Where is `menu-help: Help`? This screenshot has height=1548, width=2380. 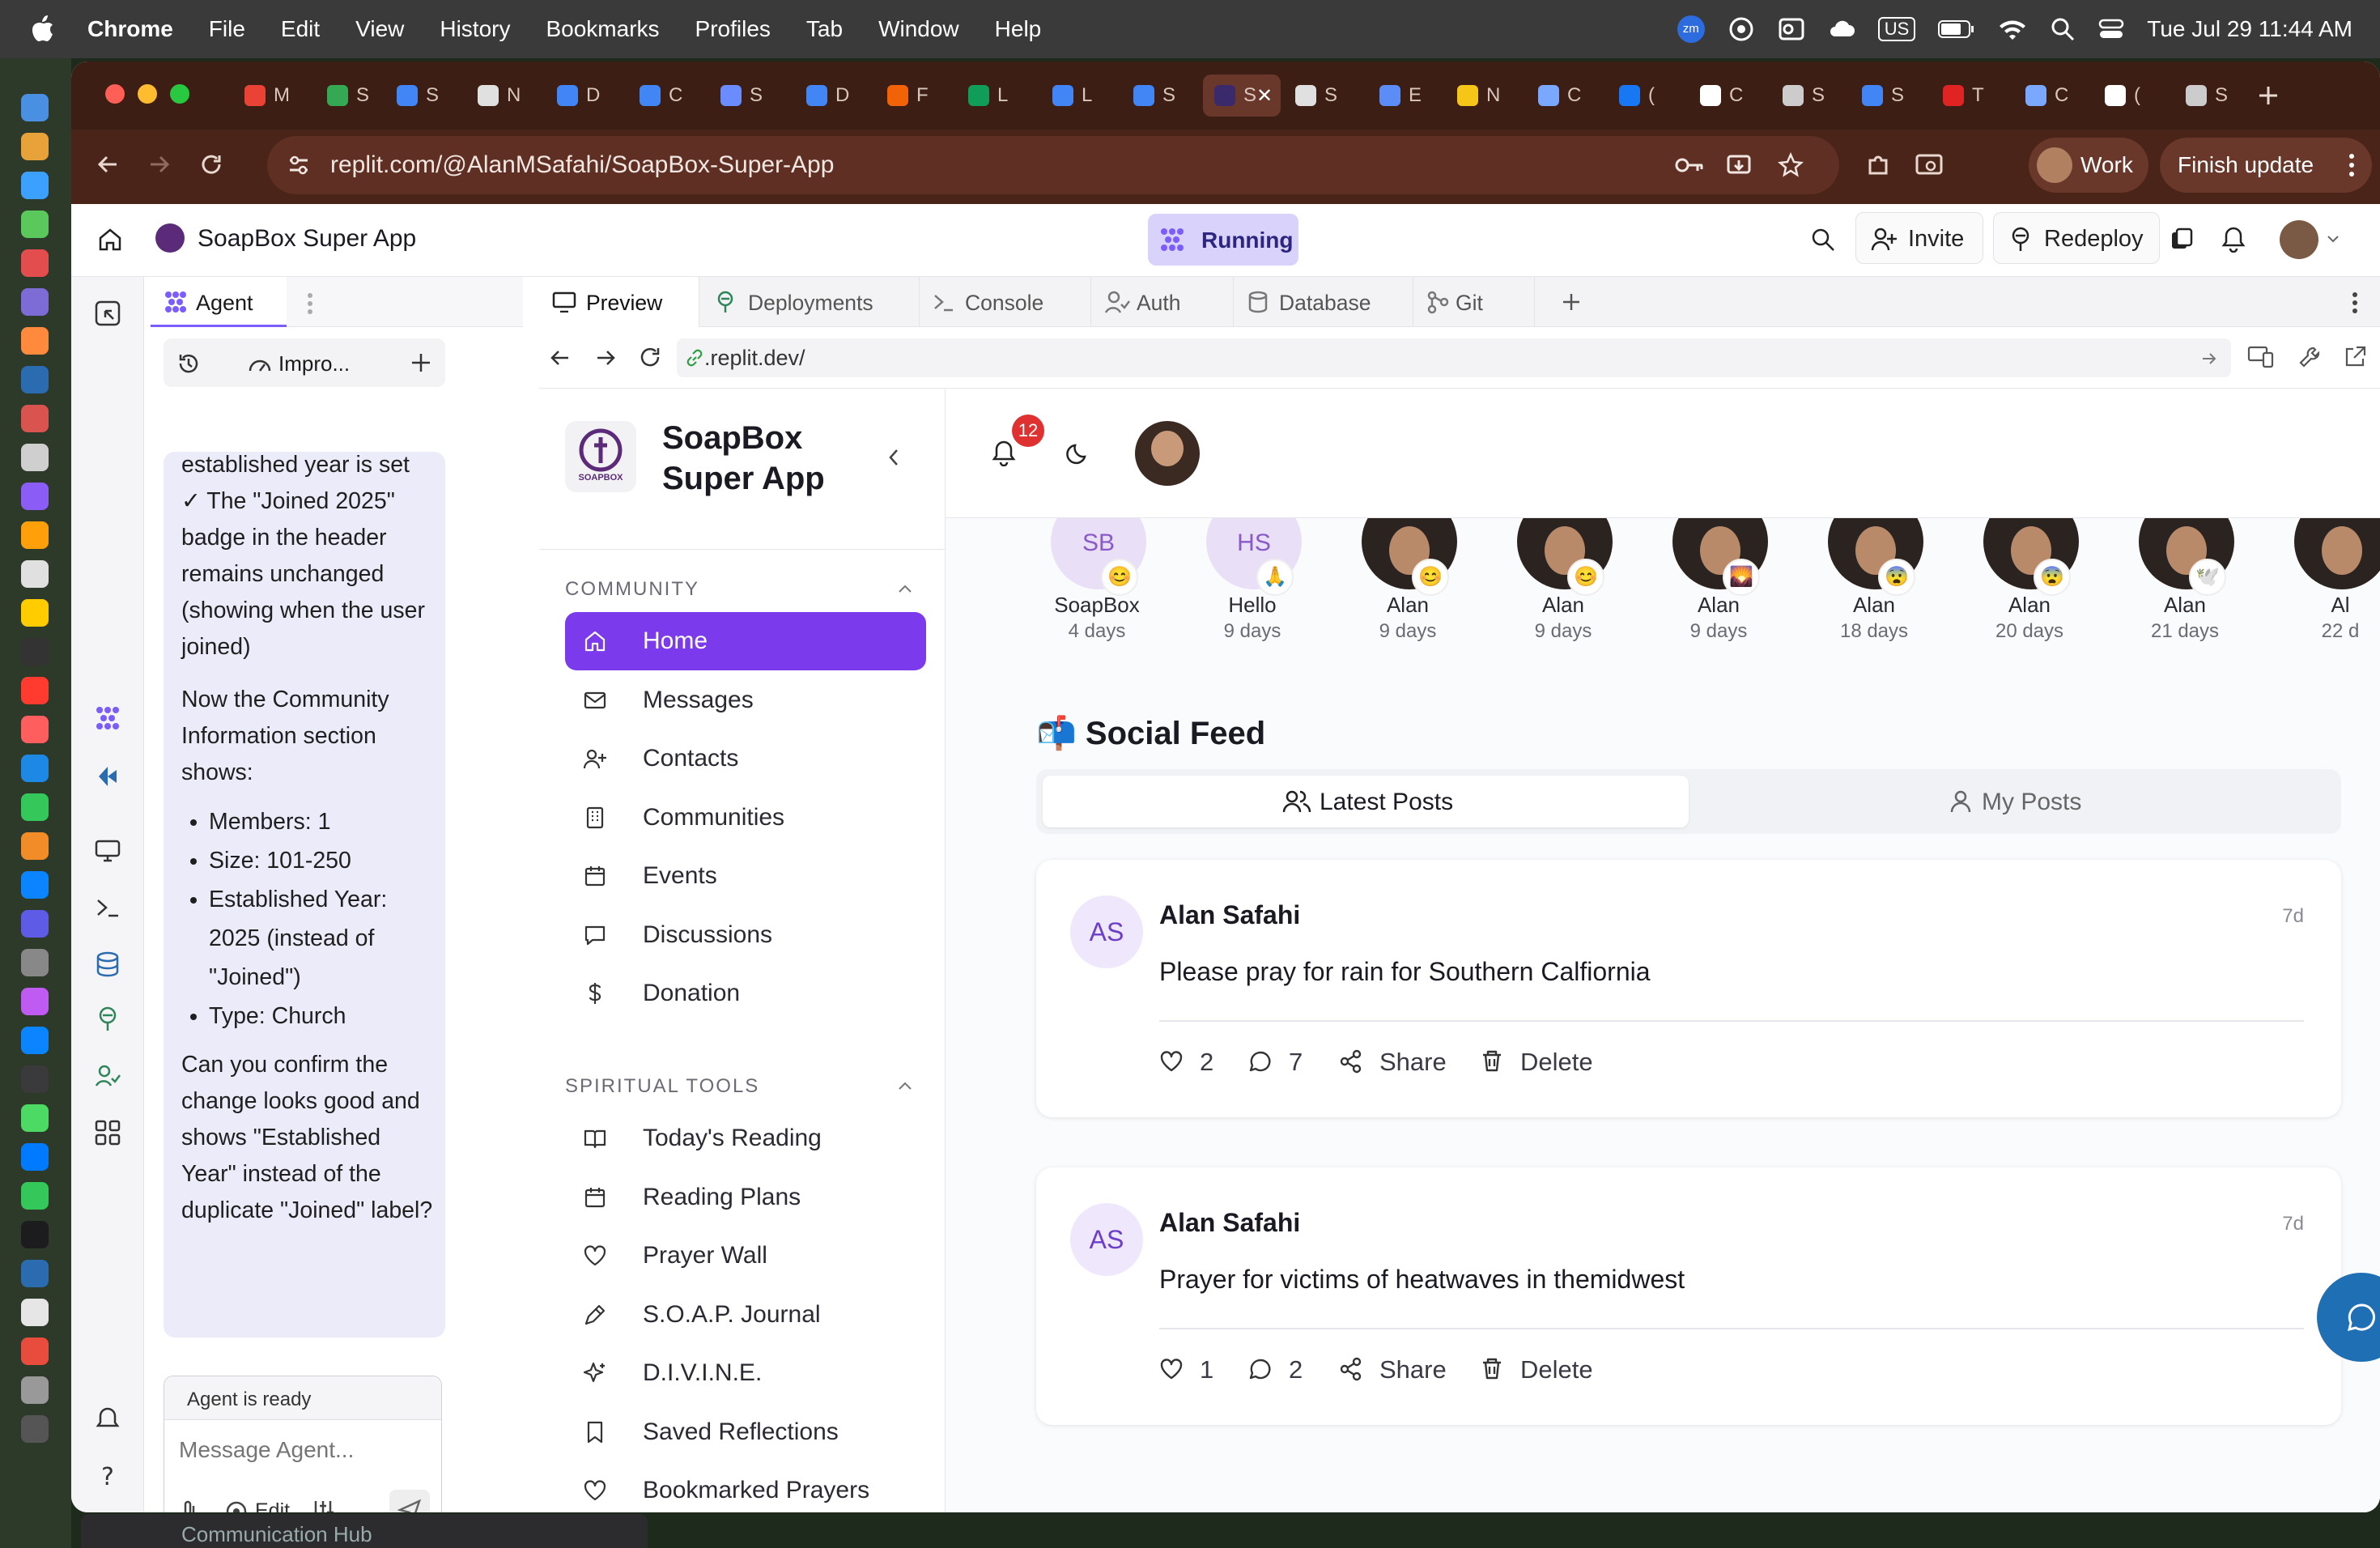
menu-help: Help is located at coordinates (1019, 29).